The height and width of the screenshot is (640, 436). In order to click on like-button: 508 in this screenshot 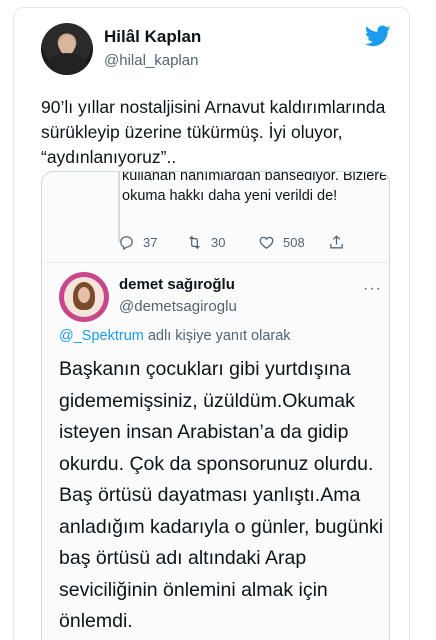, I will do `click(281, 242)`.